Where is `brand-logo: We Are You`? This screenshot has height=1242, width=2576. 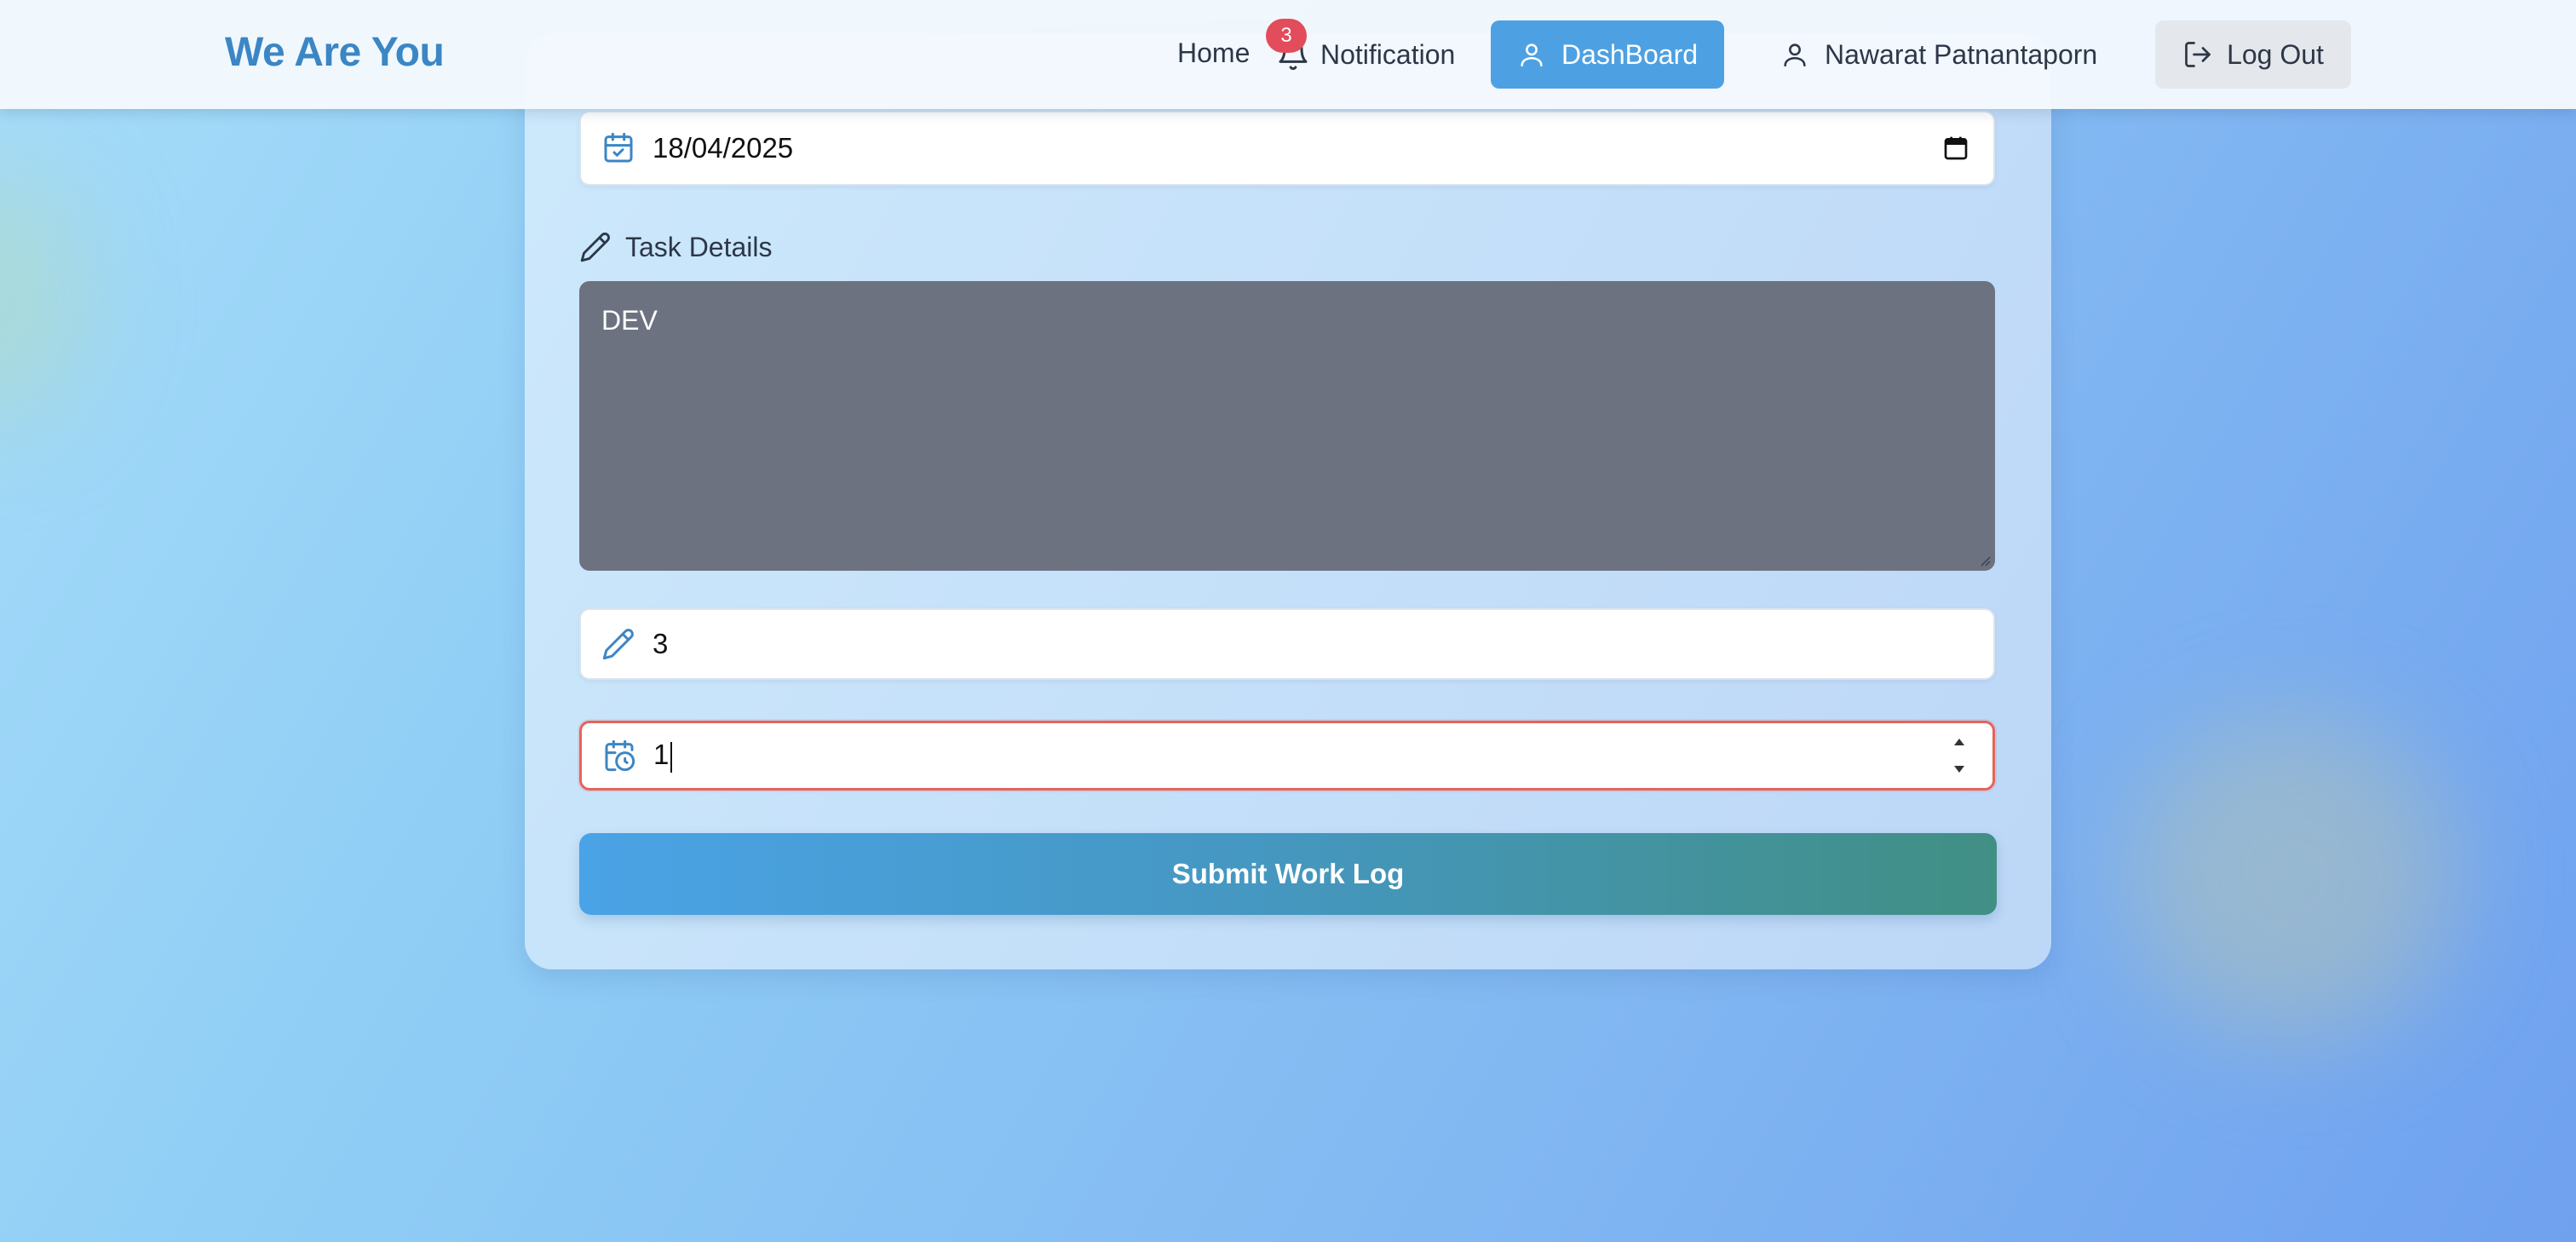
brand-logo: We Are You is located at coordinates (335, 53).